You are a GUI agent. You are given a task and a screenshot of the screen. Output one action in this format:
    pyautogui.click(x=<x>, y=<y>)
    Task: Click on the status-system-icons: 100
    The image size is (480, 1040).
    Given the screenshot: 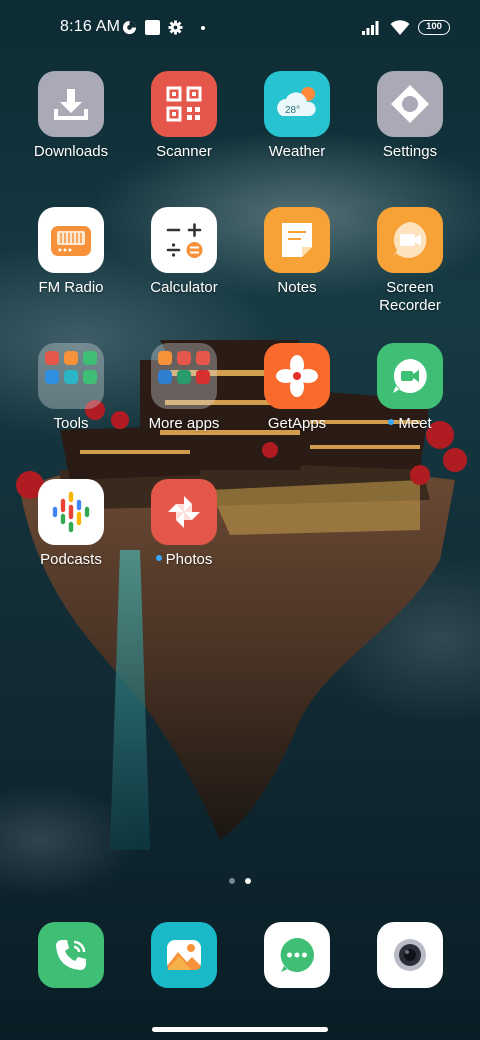 What is the action you would take?
    pyautogui.click(x=406, y=27)
    